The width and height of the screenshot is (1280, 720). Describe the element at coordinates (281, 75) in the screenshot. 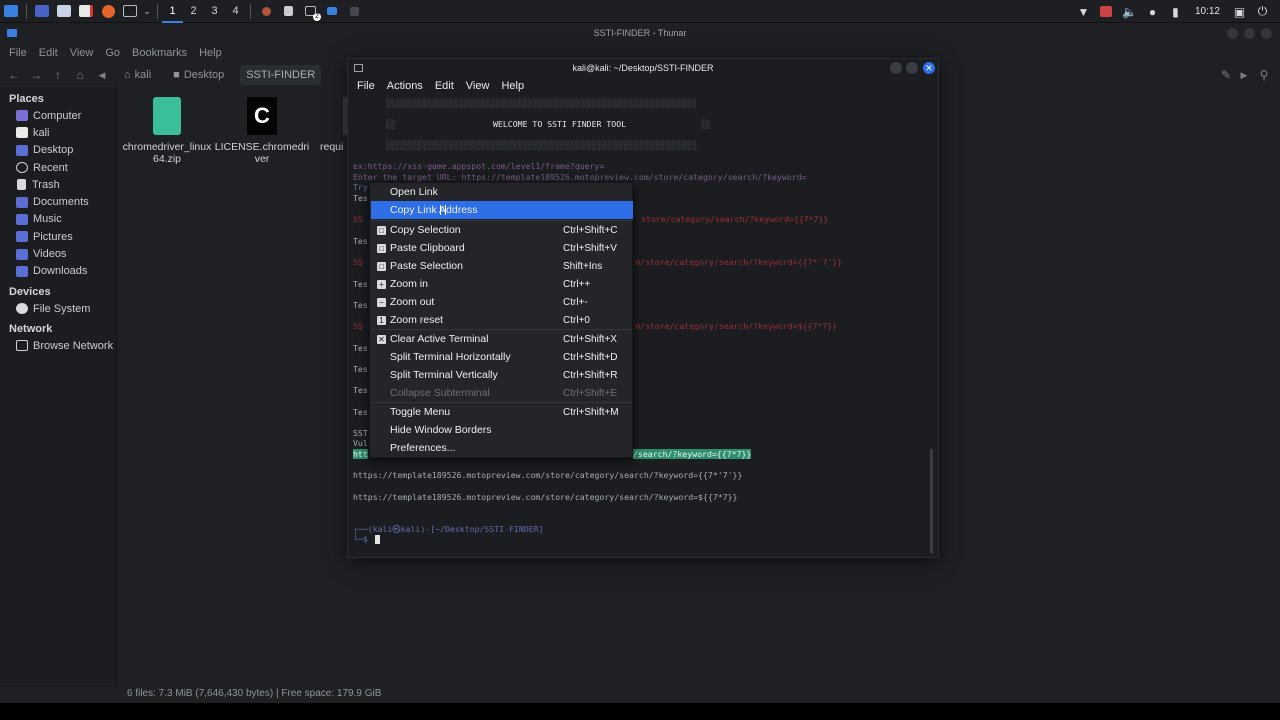

I see `breadcrumb-ssti-finder: SSTI-FINDER` at that location.